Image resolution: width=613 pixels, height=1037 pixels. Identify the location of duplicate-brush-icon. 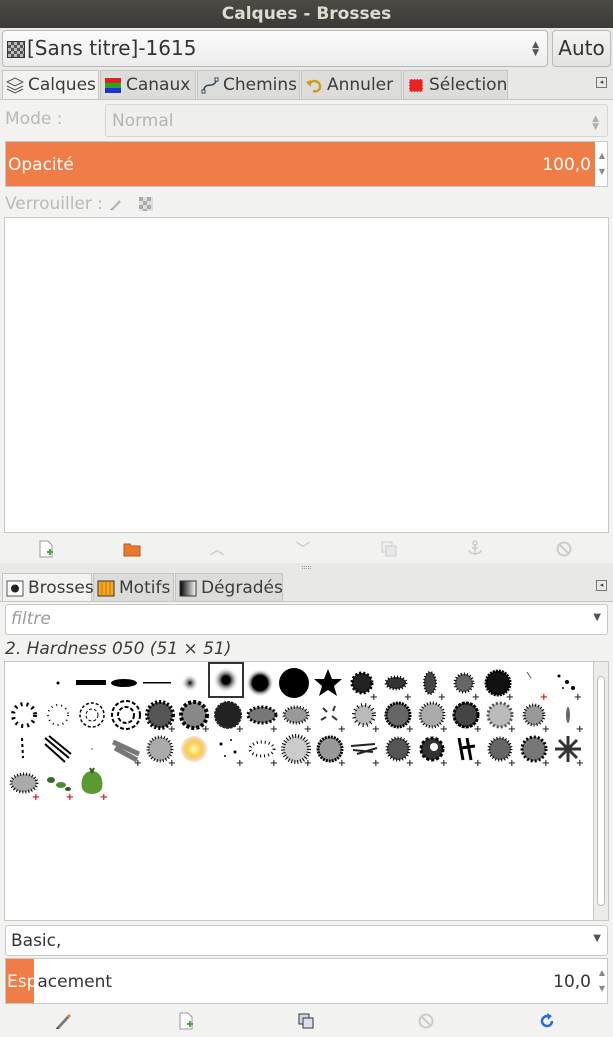
(306, 1021).